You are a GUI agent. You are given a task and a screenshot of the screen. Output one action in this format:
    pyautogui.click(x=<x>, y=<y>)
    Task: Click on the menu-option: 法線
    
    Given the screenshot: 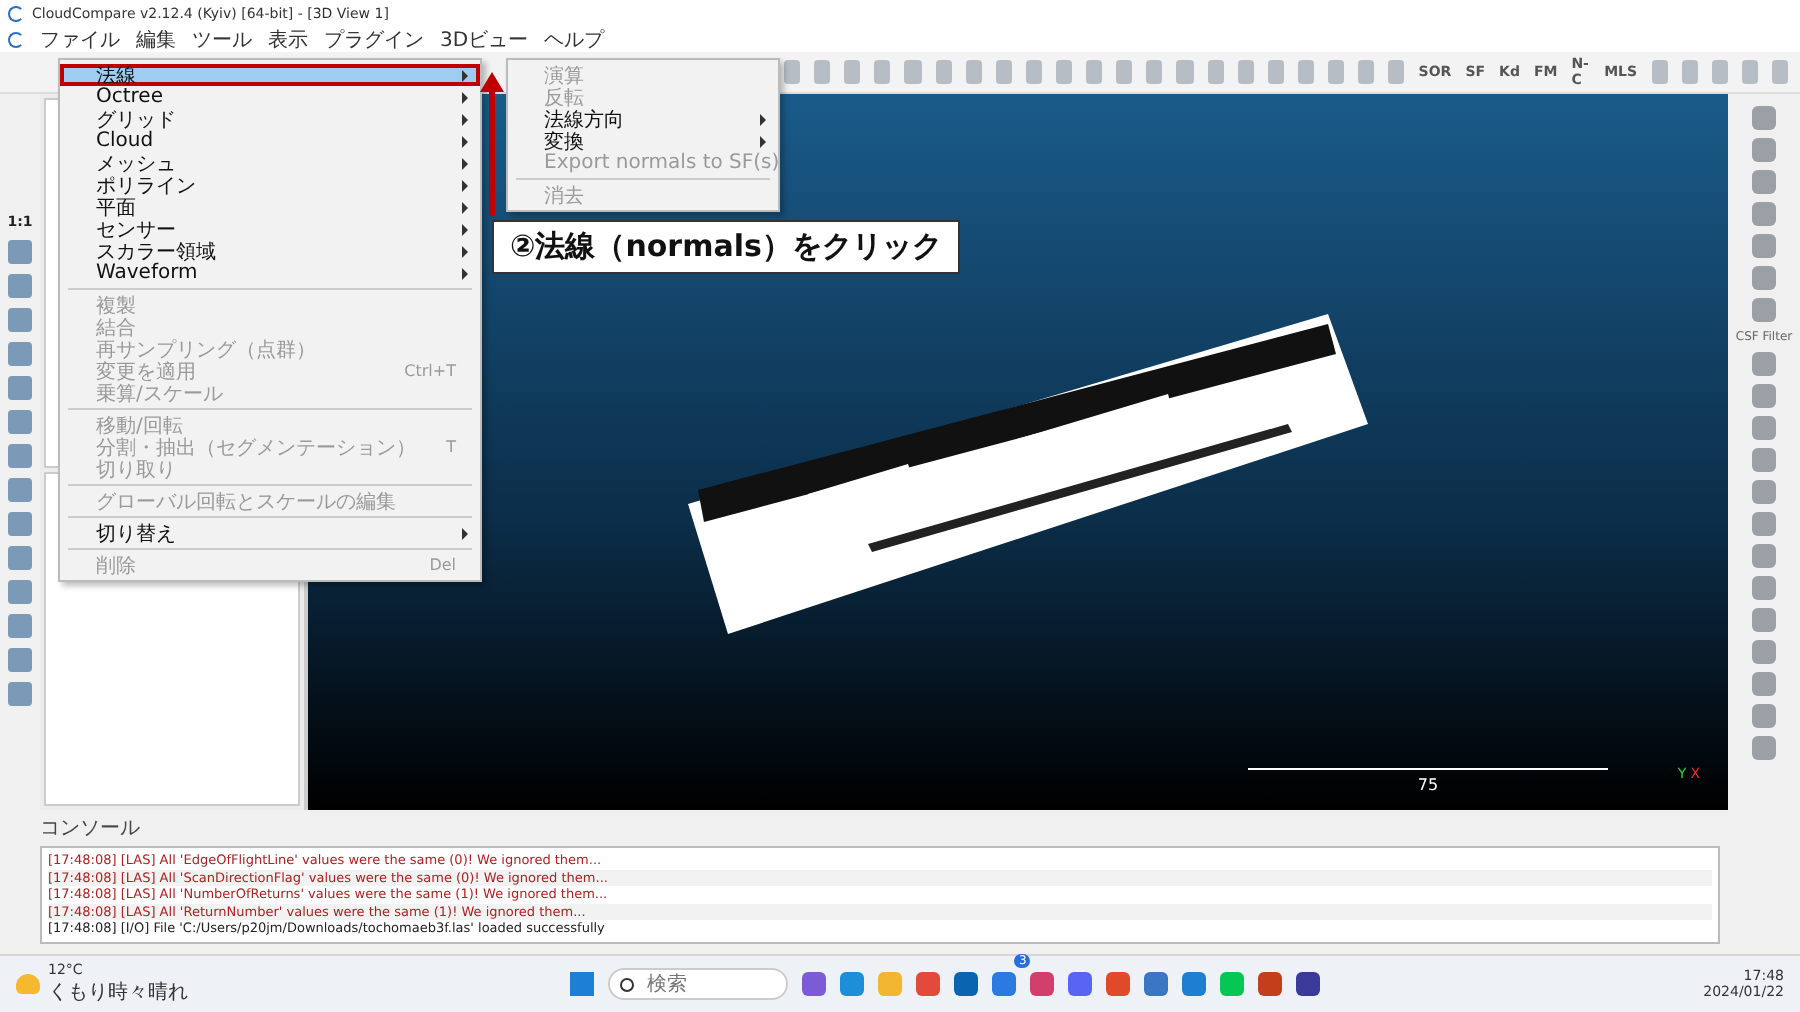 What is the action you would take?
    pyautogui.click(x=270, y=75)
    